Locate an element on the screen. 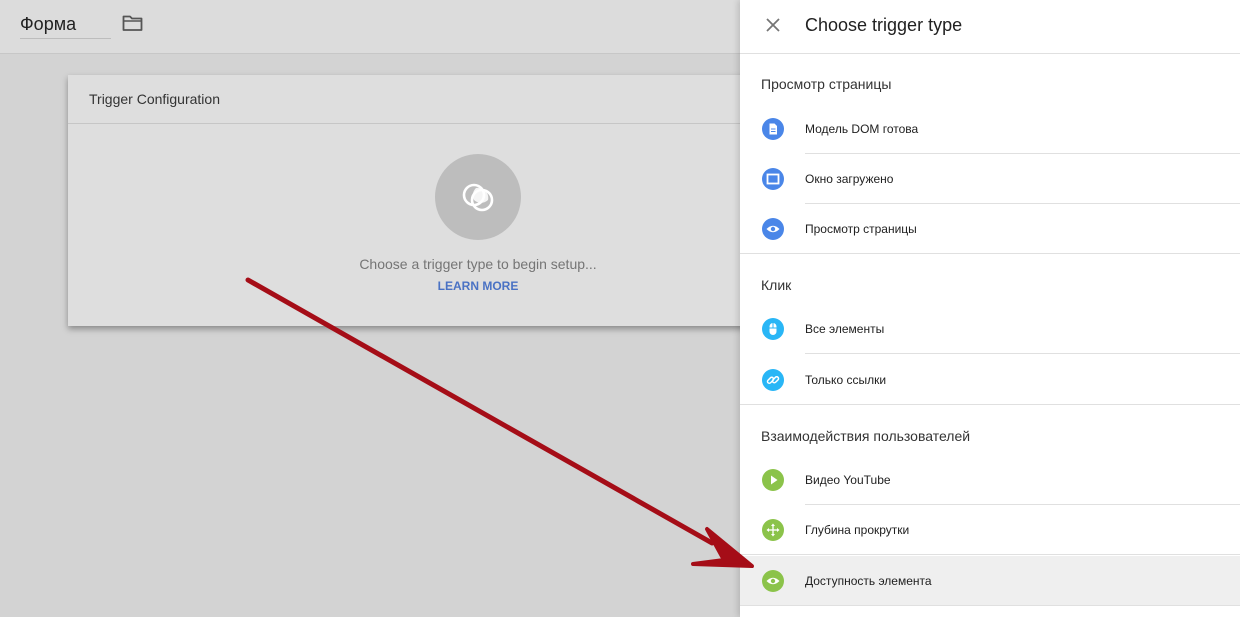 The image size is (1240, 617). trigger-item-label: Только ссылки is located at coordinates (846, 380).